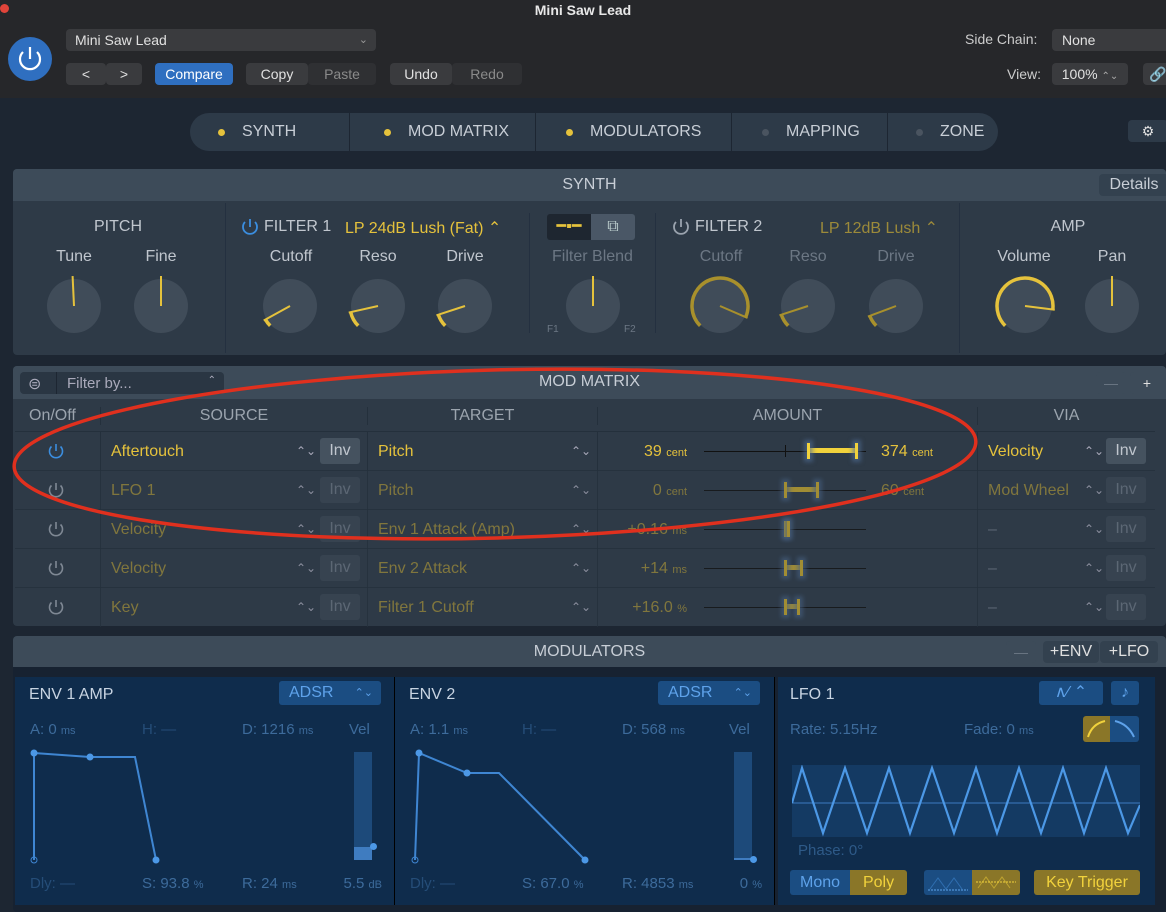  What do you see at coordinates (1147, 131) in the screenshot?
I see `settings-menu-button: ⚙` at bounding box center [1147, 131].